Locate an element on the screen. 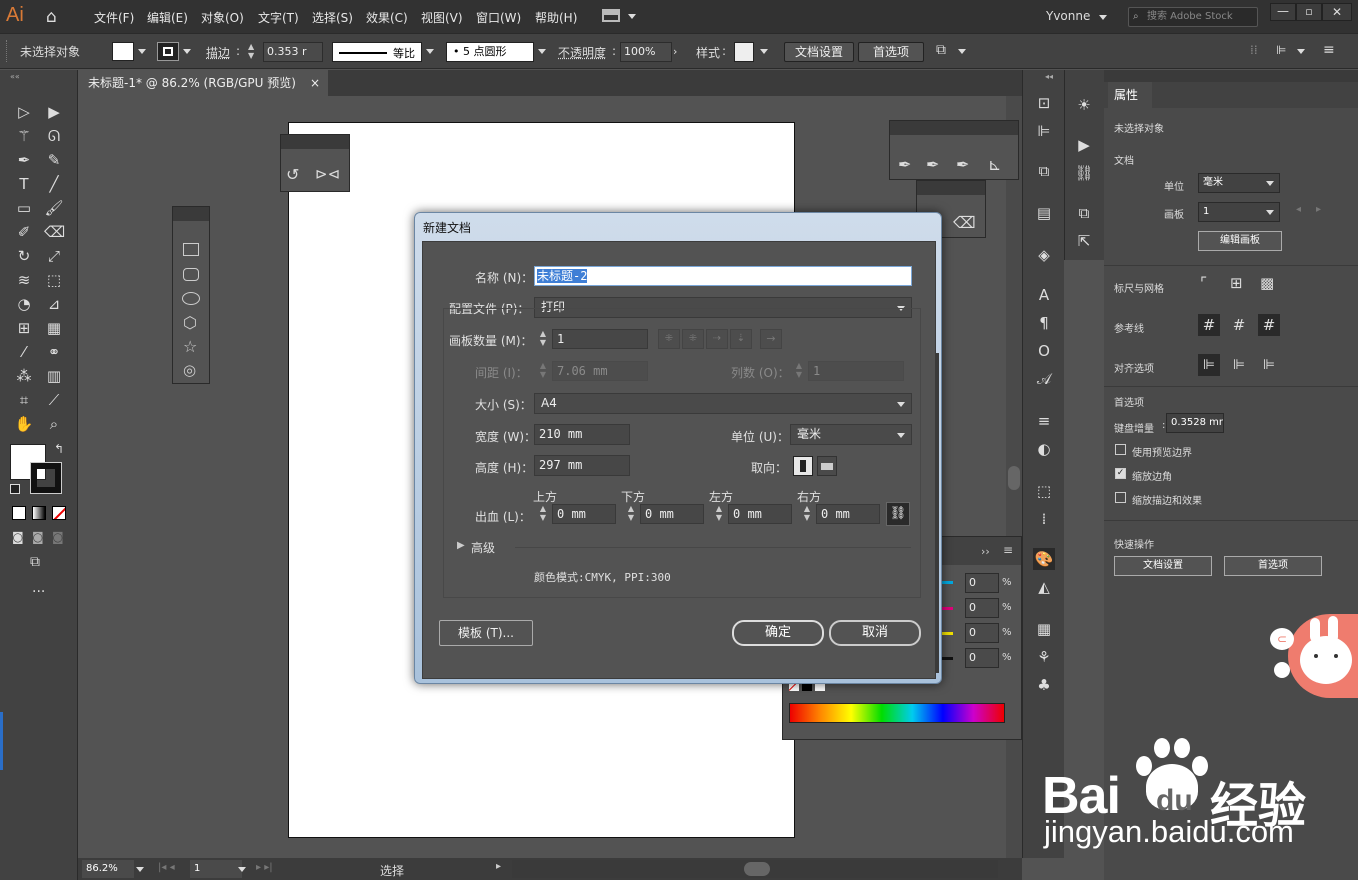 The width and height of the screenshot is (1358, 880). menu-object: 对象(O) is located at coordinates (222, 17).